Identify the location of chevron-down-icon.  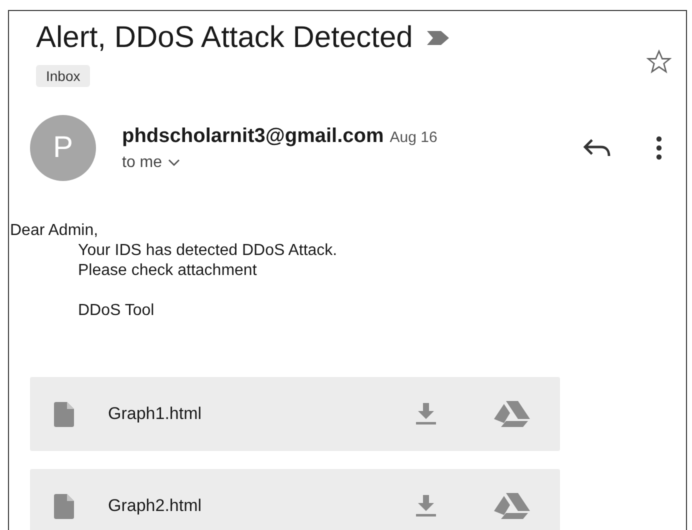
(174, 162).